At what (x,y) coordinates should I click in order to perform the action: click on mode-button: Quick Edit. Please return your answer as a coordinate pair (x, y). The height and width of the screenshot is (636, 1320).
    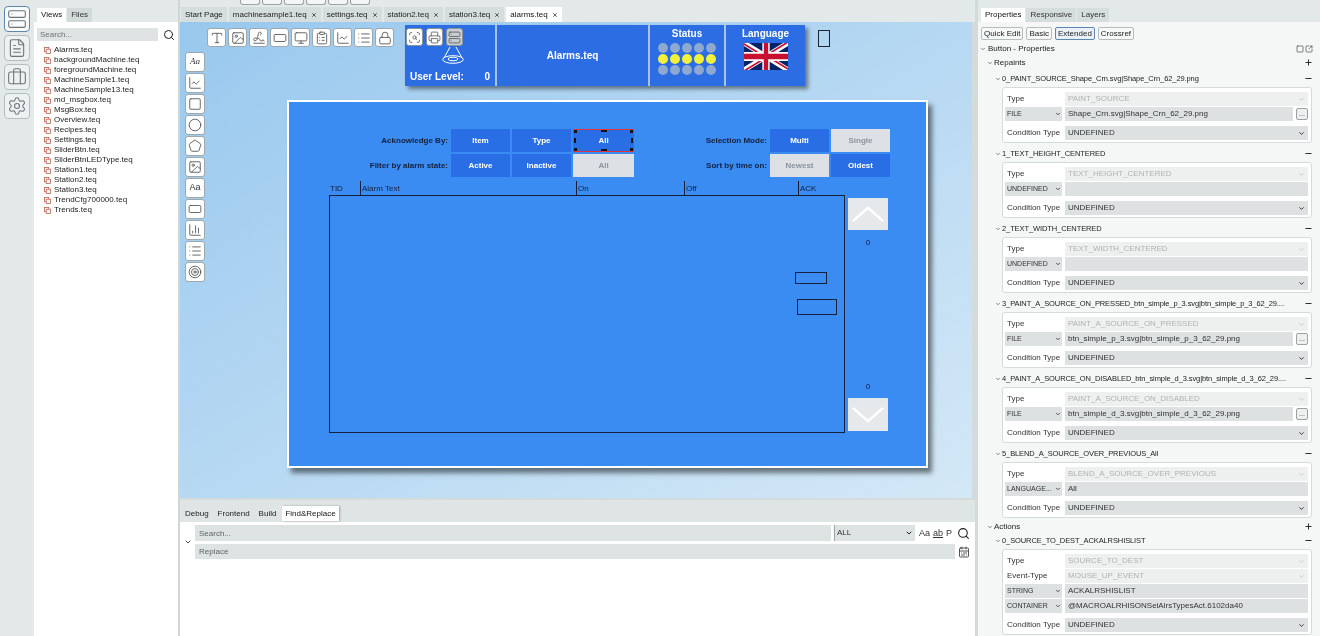
    Looking at the image, I should click on (1002, 33).